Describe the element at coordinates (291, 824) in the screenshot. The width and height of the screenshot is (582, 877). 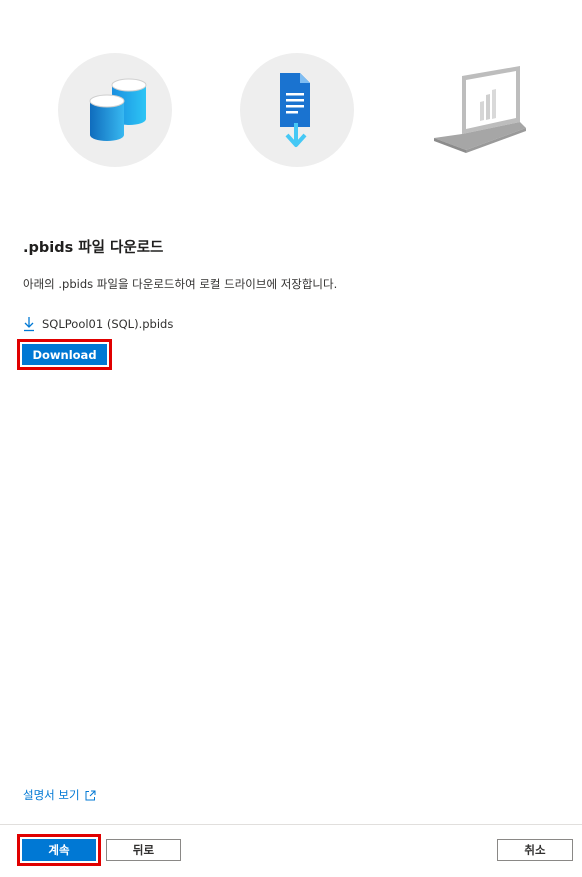
I see `footer-divider` at that location.